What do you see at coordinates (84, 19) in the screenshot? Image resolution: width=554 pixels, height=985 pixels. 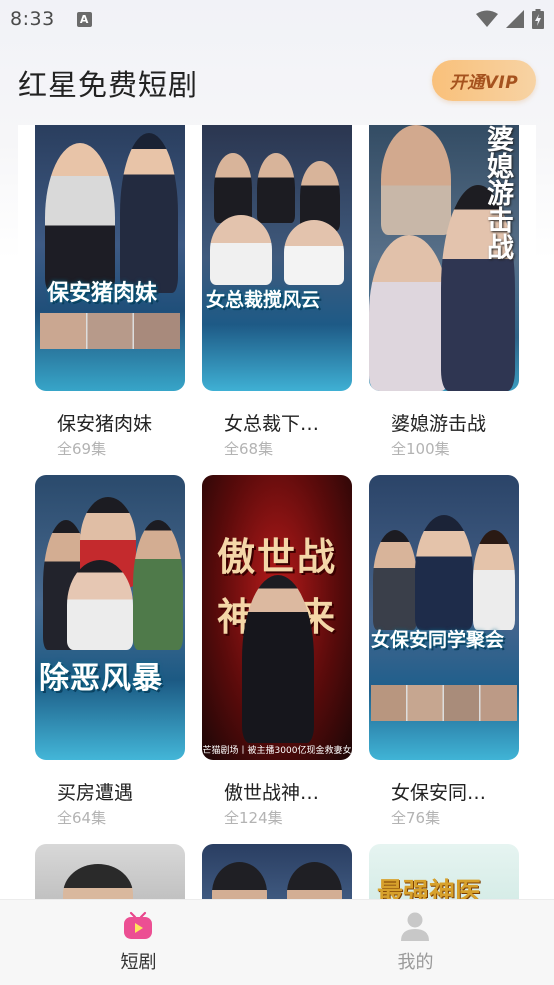 I see `notification-icon: A` at bounding box center [84, 19].